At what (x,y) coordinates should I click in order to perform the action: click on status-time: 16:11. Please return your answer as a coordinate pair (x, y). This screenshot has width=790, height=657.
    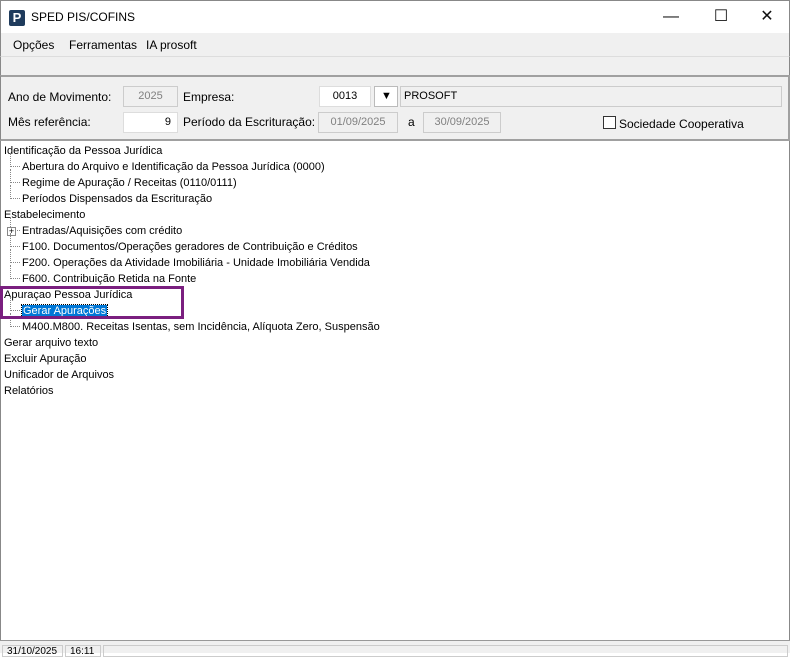
    Looking at the image, I should click on (83, 651).